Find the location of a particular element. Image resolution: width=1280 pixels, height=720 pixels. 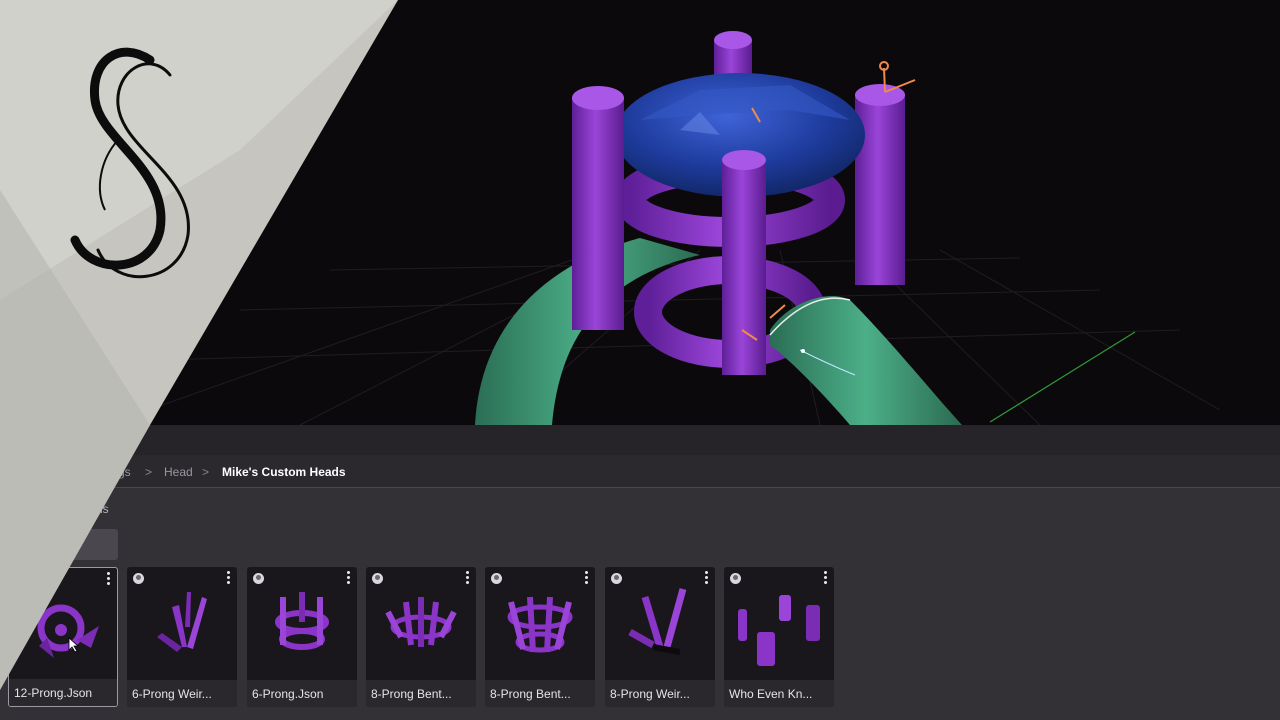

card-label-bar: 12-Prong.Json is located at coordinates (63, 692).